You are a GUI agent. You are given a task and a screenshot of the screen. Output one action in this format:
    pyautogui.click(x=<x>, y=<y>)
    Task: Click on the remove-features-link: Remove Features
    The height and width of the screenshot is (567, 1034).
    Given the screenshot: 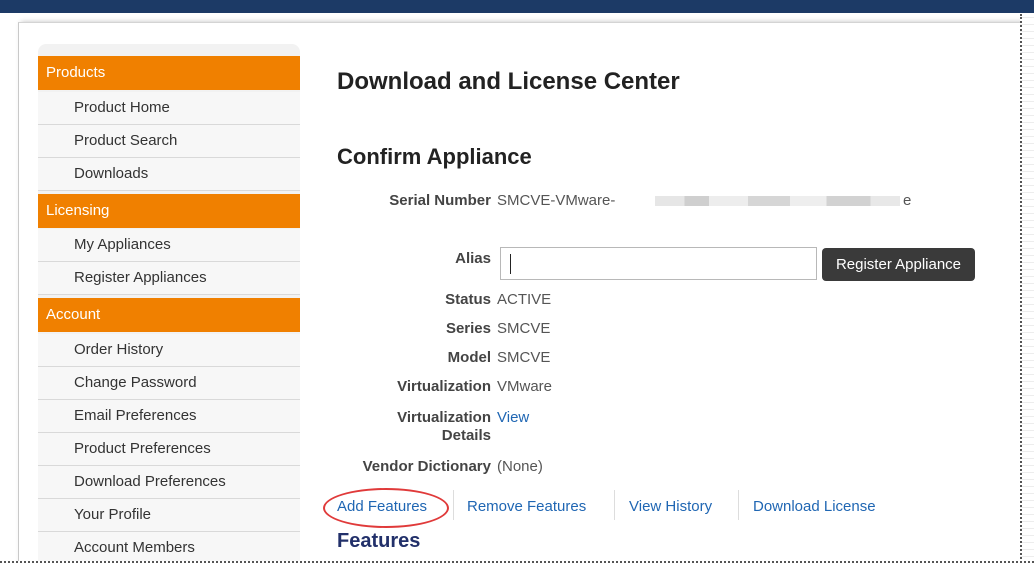 What is the action you would take?
    pyautogui.click(x=526, y=506)
    